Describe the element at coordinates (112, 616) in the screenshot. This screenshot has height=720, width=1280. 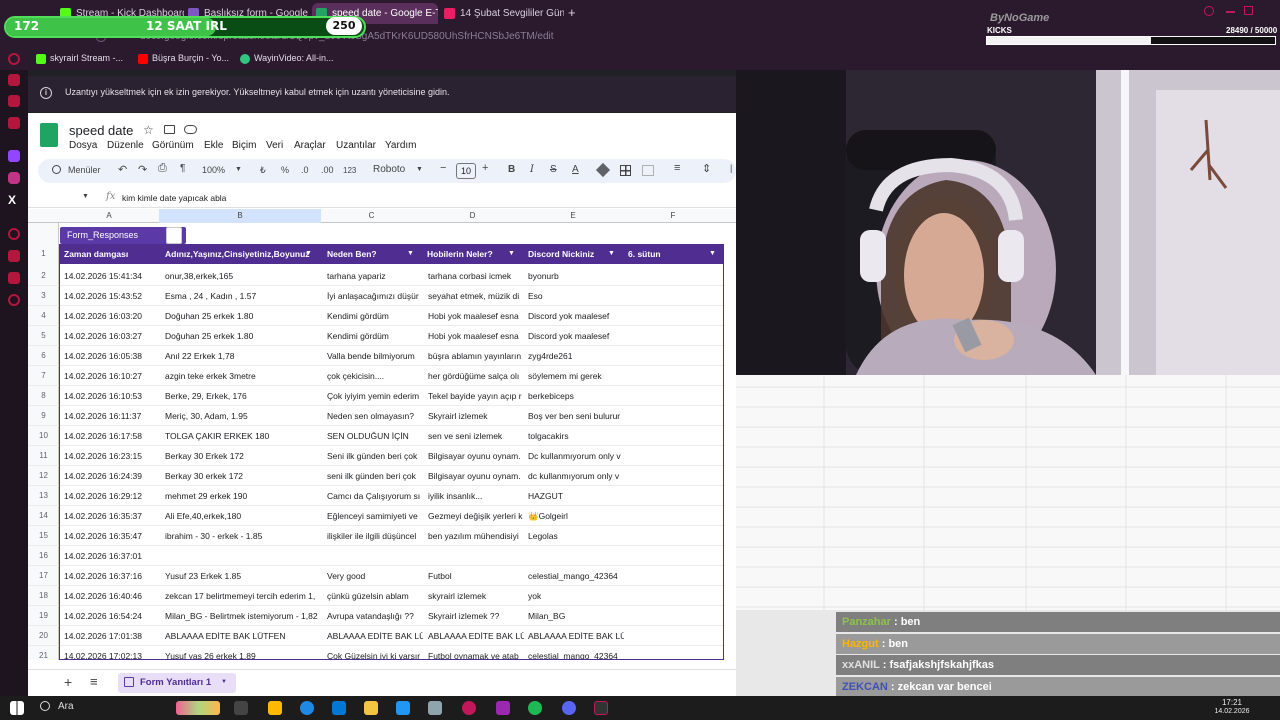
I see `table-cell: 14.02.2026 16:54:24` at that location.